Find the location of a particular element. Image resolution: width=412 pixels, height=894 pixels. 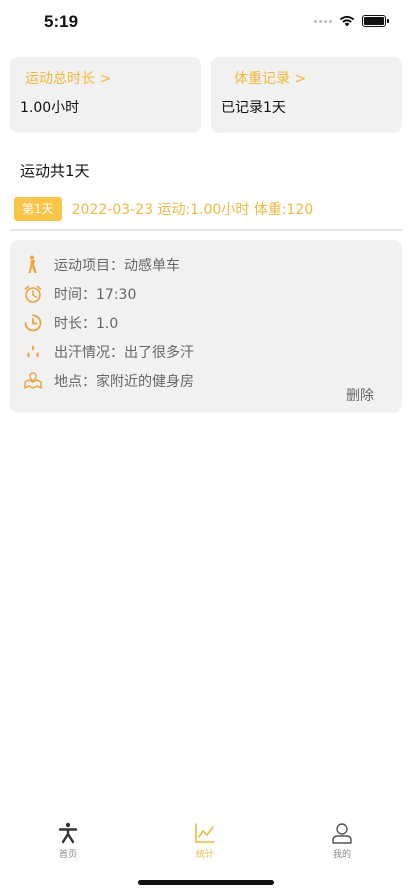

clock-icon is located at coordinates (33, 323).